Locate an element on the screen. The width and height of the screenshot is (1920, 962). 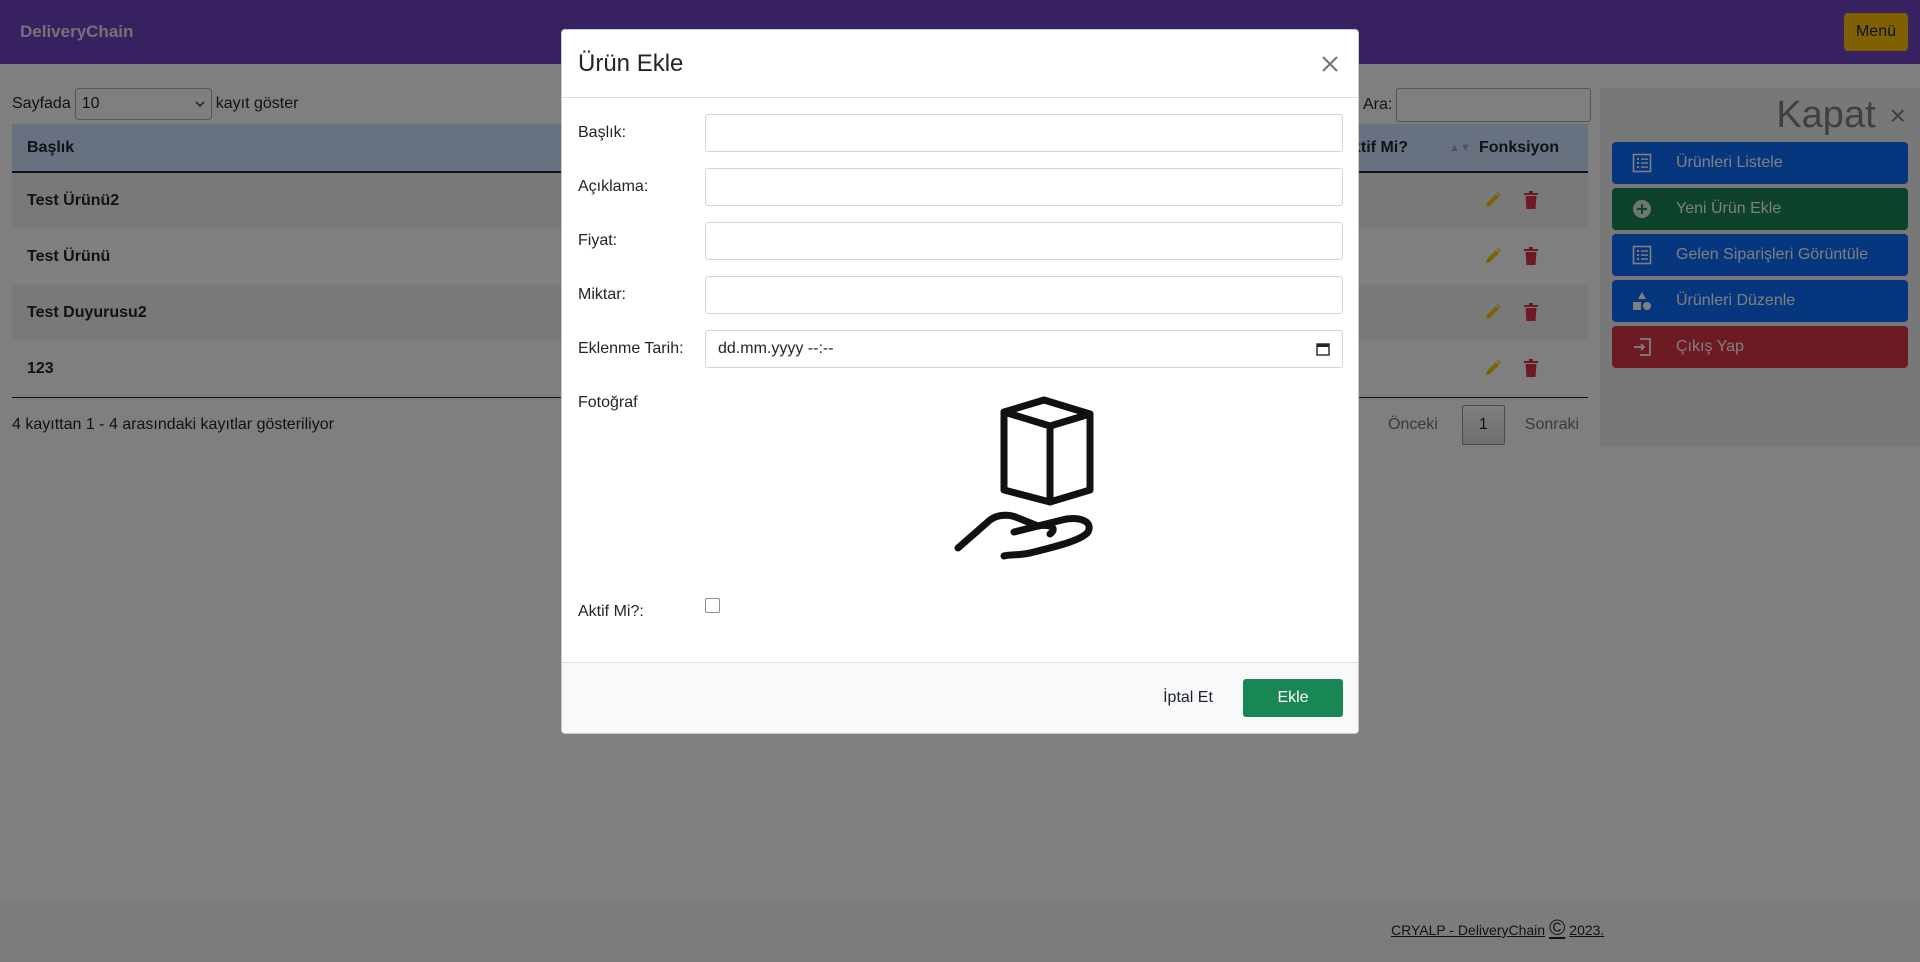
form-row-active: Aktif Mi?: is located at coordinates (649, 609).